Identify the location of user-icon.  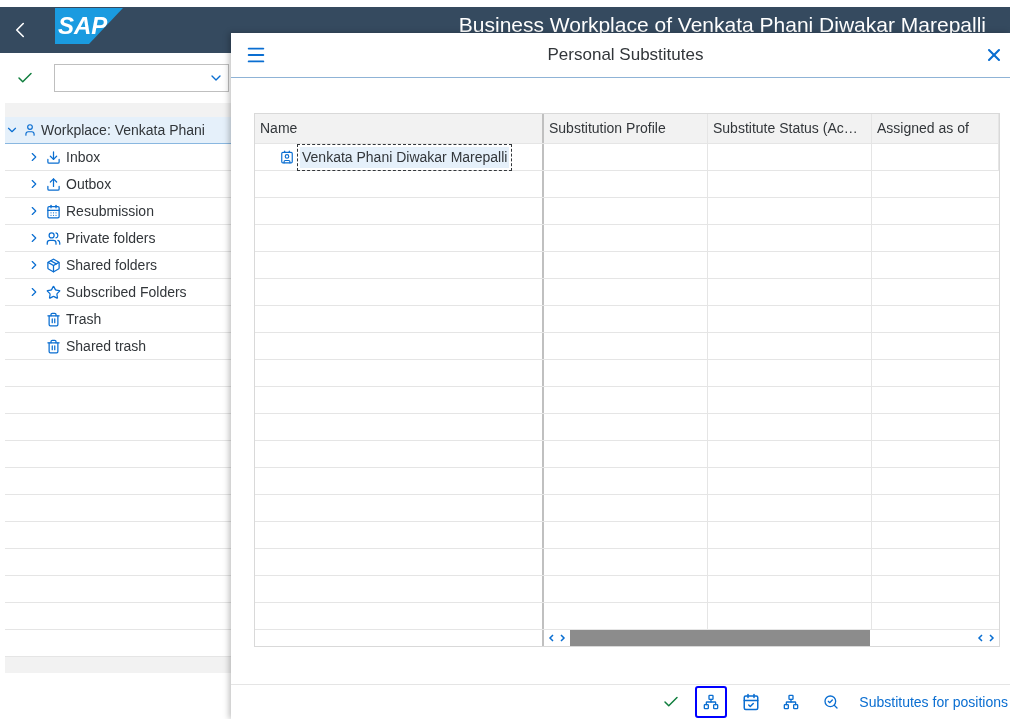
(30, 130).